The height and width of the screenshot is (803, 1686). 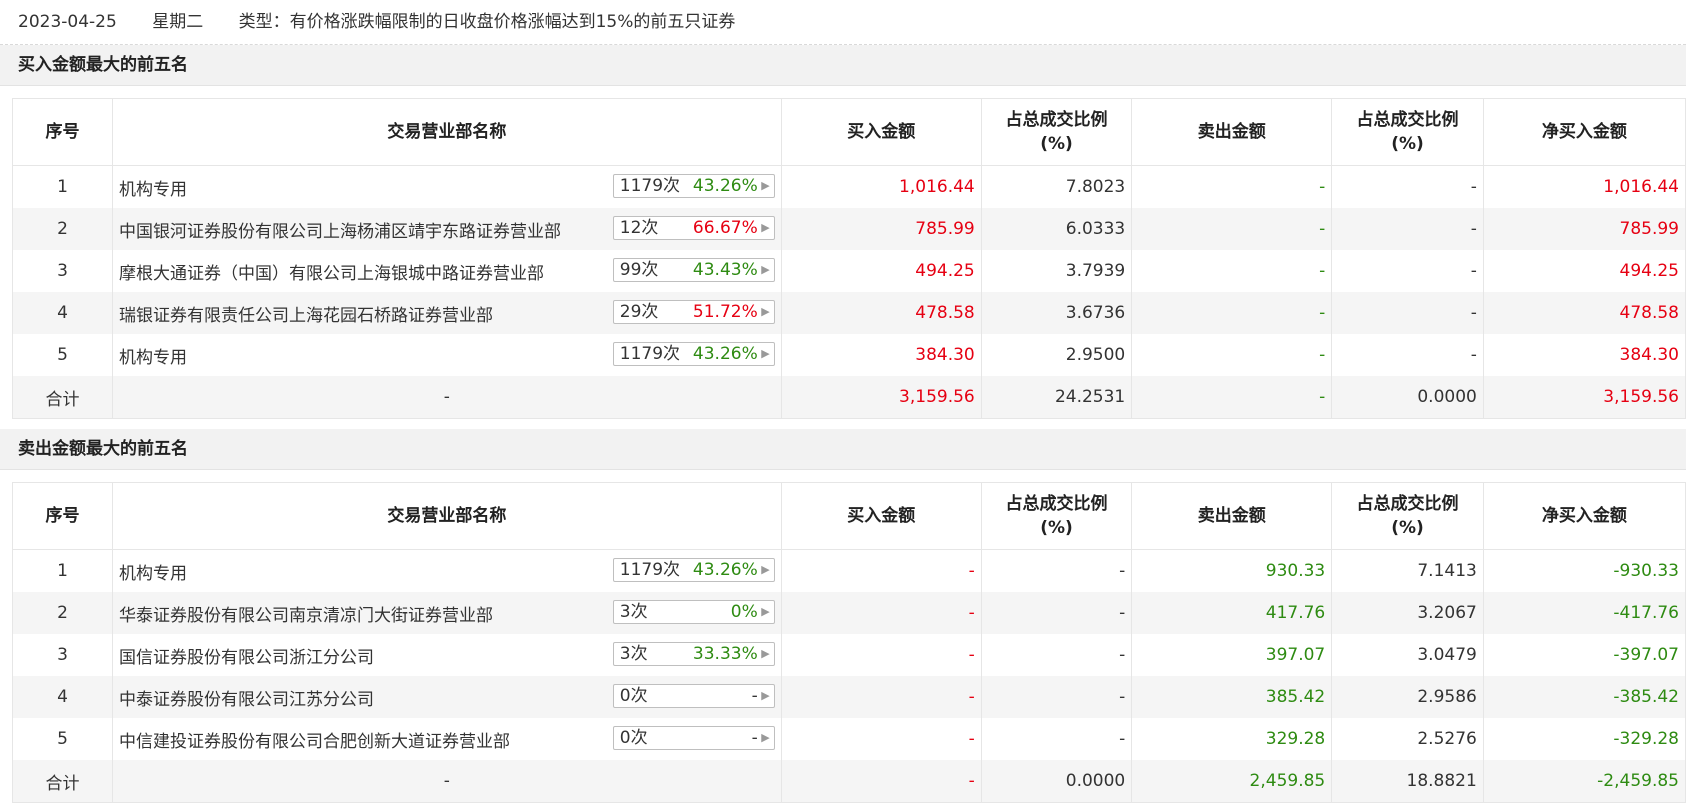 I want to click on net-amount: 494.25, so click(x=1584, y=271).